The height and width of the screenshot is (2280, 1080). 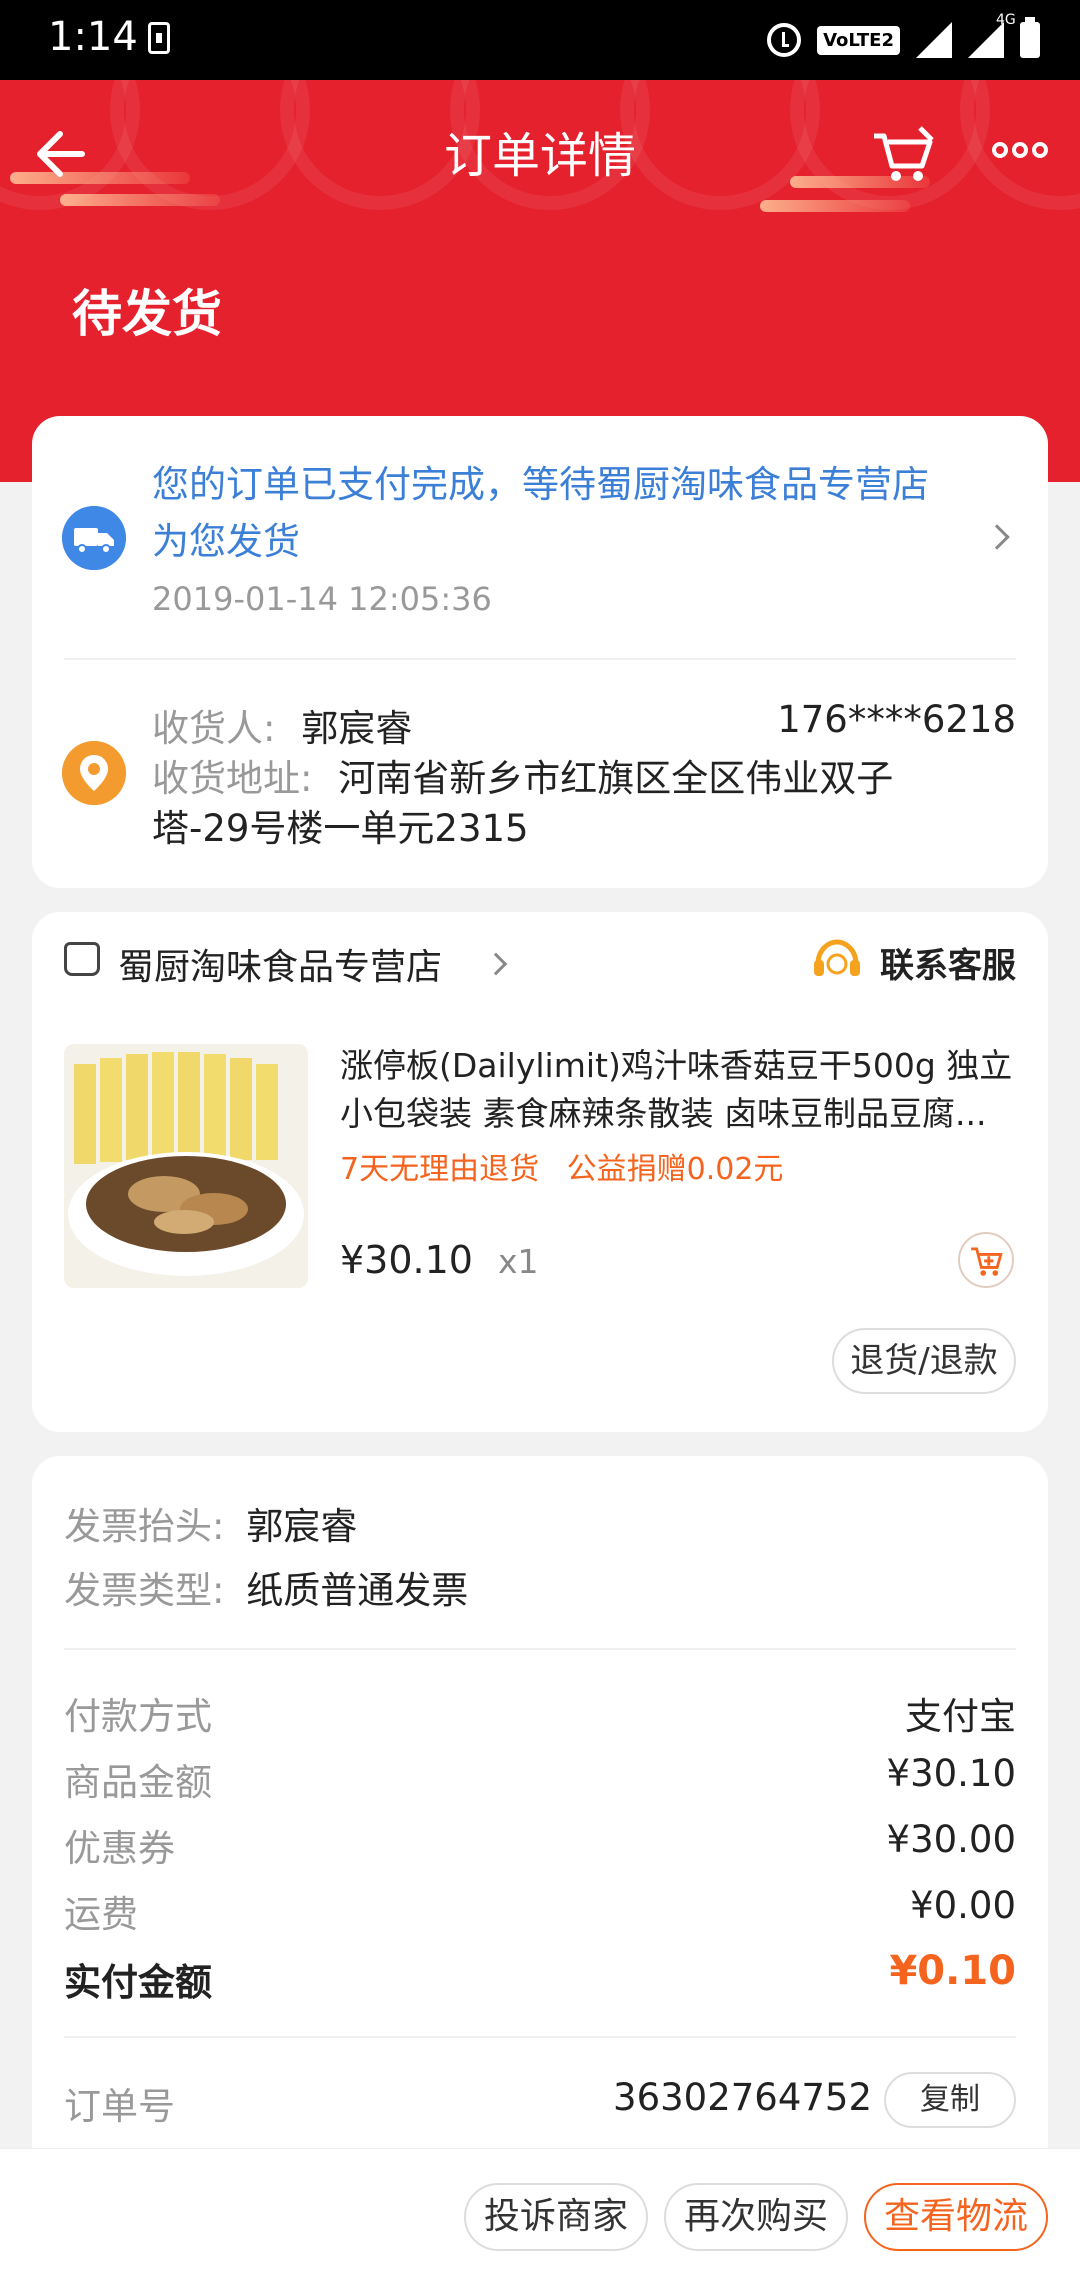 What do you see at coordinates (159, 38) in the screenshot?
I see `download-icon` at bounding box center [159, 38].